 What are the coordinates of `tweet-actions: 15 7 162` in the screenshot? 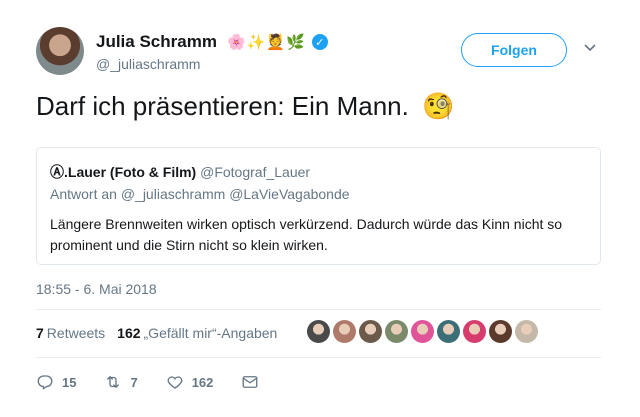 It's located at (161, 382).